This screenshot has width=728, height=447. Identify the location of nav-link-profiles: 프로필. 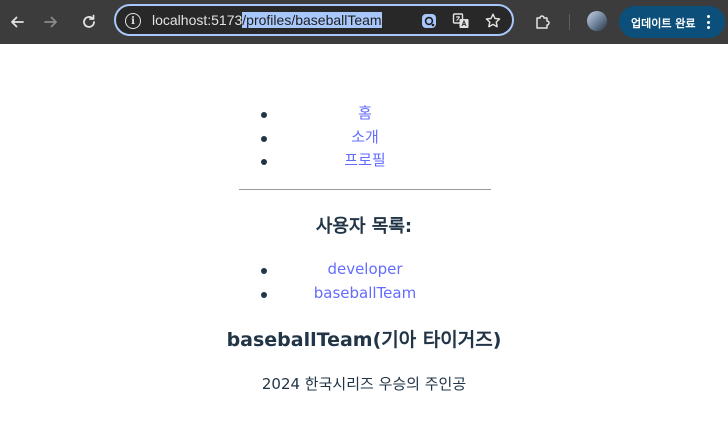
(364, 160).